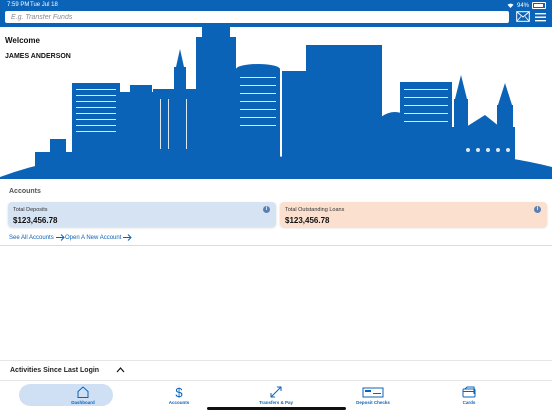 This screenshot has width=552, height=415. I want to click on home-icon, so click(83, 392).